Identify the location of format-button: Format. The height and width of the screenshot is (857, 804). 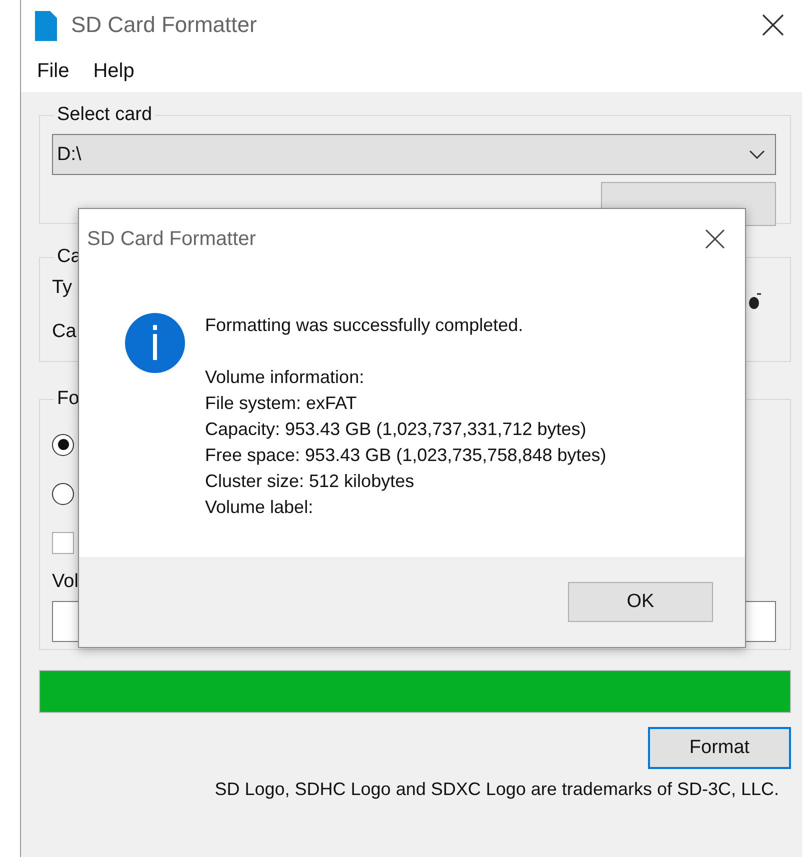
(719, 748).